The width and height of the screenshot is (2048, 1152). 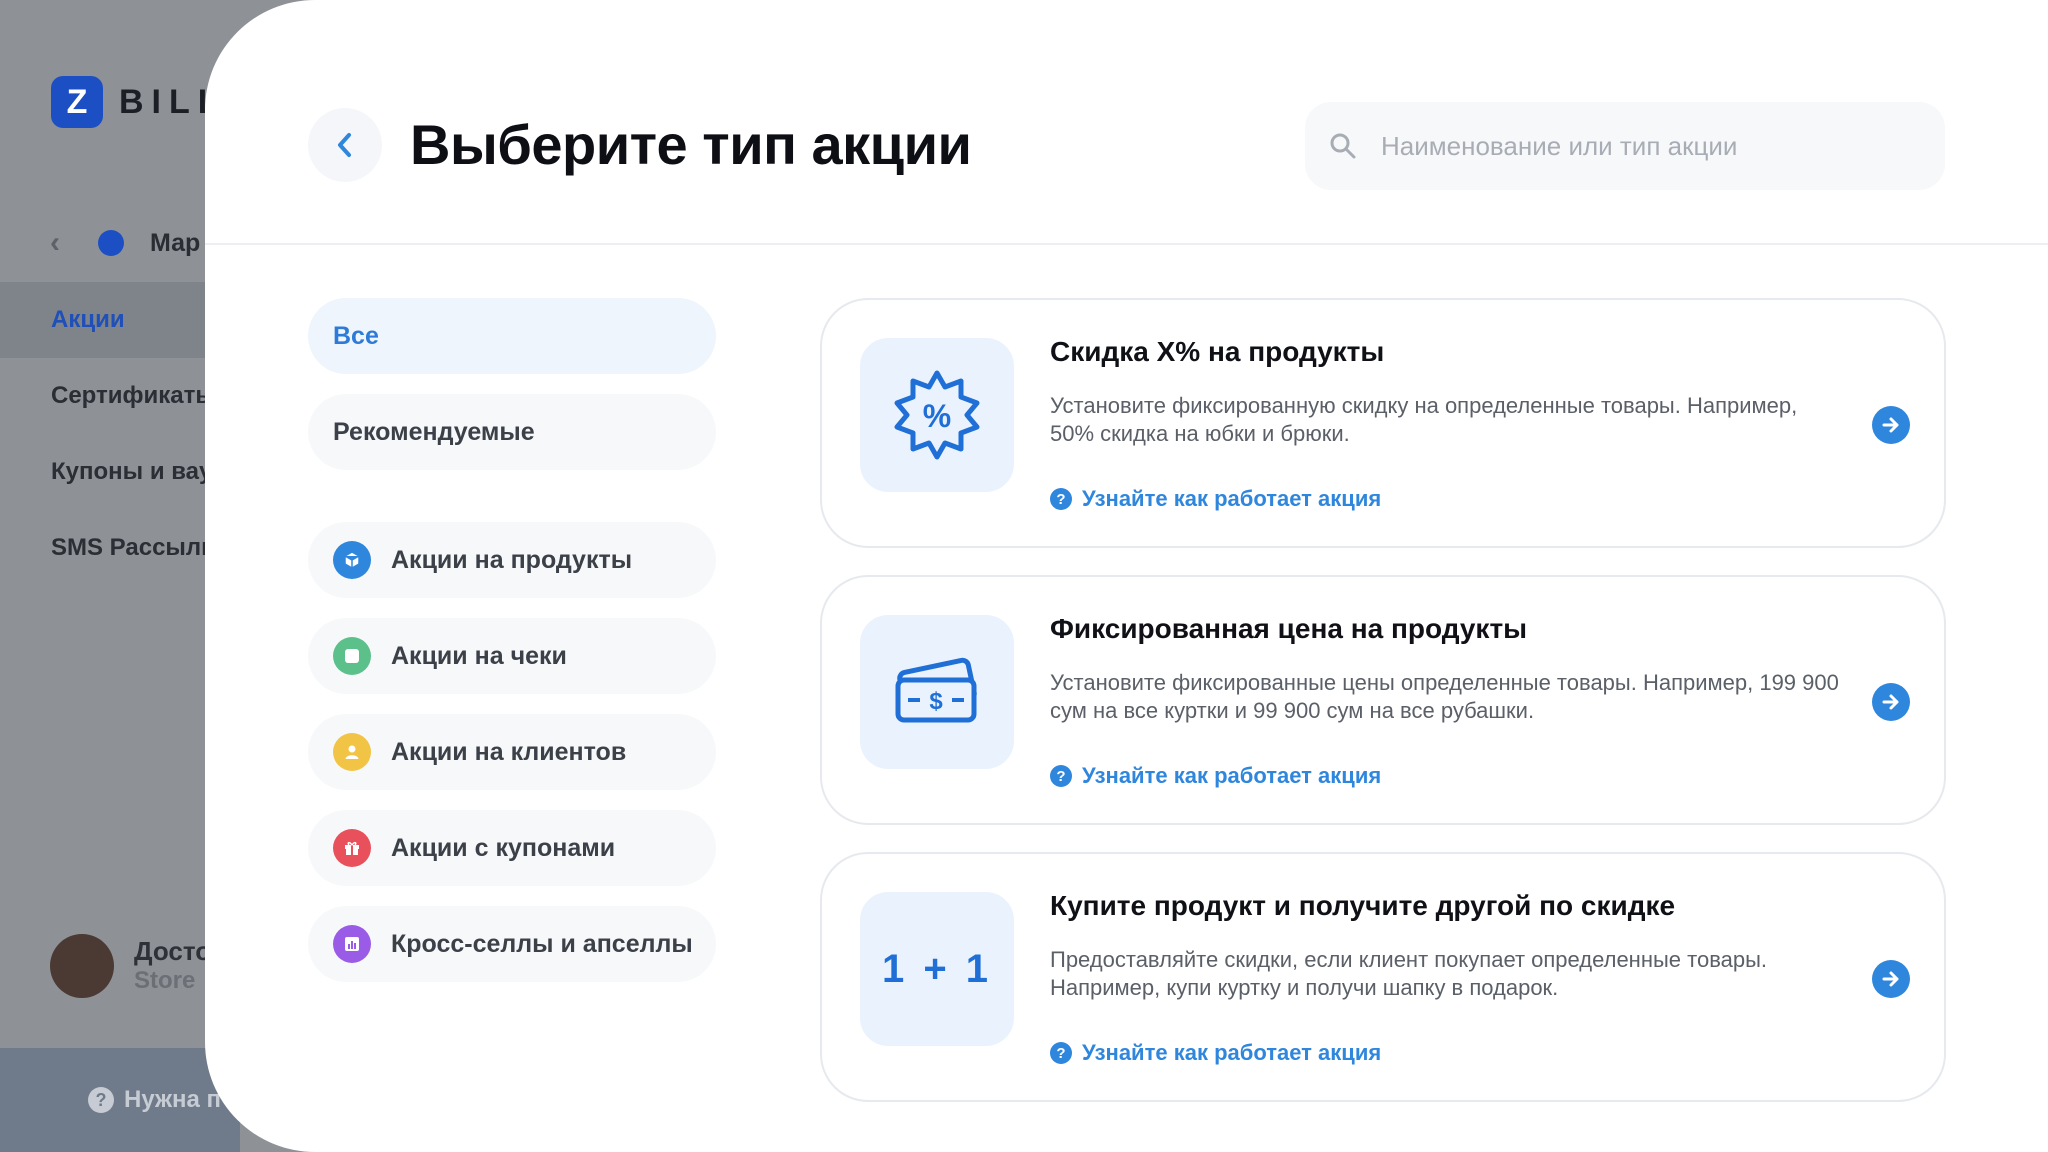 I want to click on user-icon, so click(x=352, y=752).